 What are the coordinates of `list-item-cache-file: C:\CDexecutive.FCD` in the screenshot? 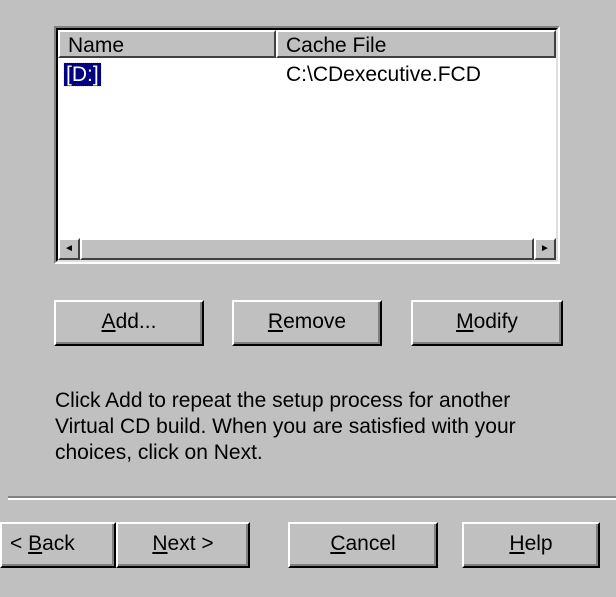 It's located at (383, 75).